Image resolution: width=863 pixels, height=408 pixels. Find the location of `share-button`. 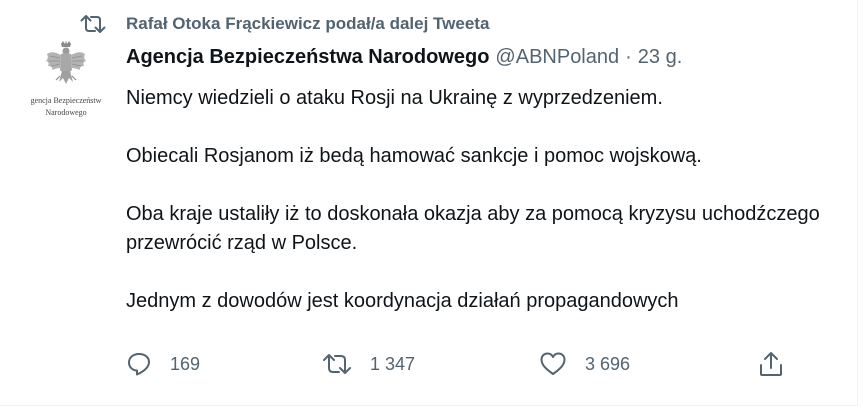

share-button is located at coordinates (771, 364).